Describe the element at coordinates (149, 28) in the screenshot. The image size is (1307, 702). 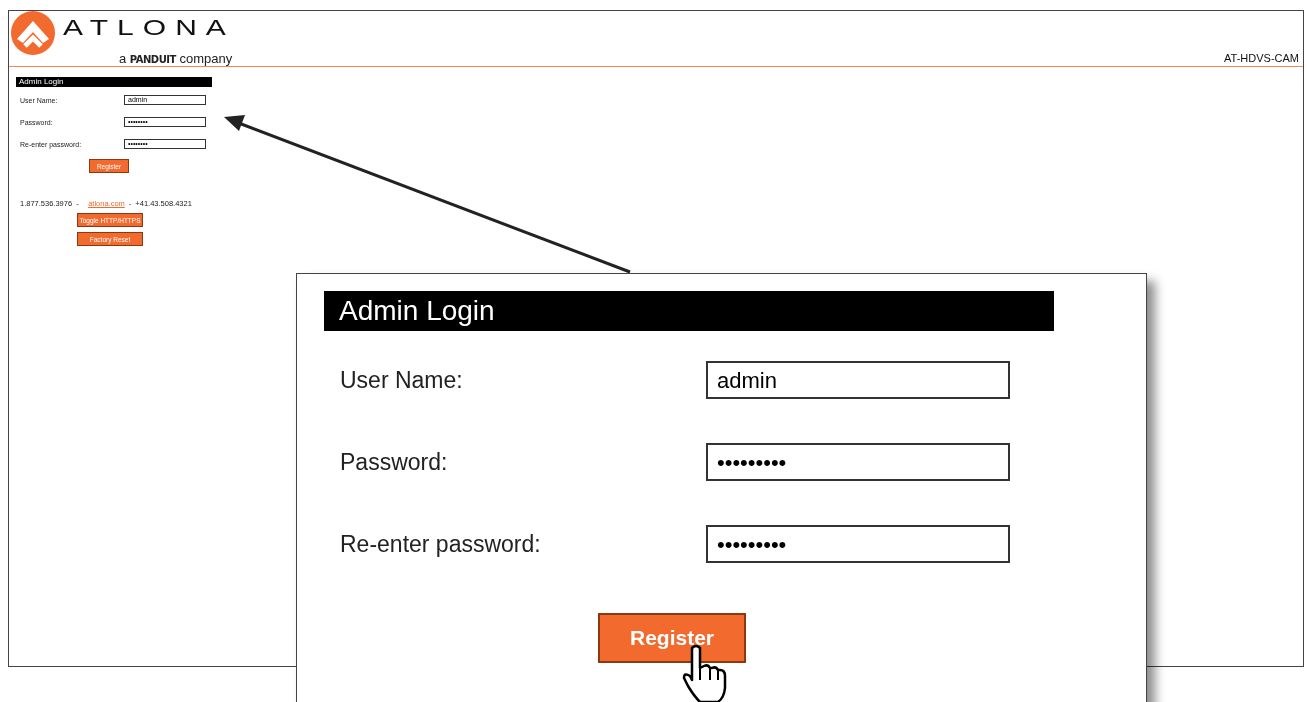
I see `logo-wordmark: ATLONA` at that location.